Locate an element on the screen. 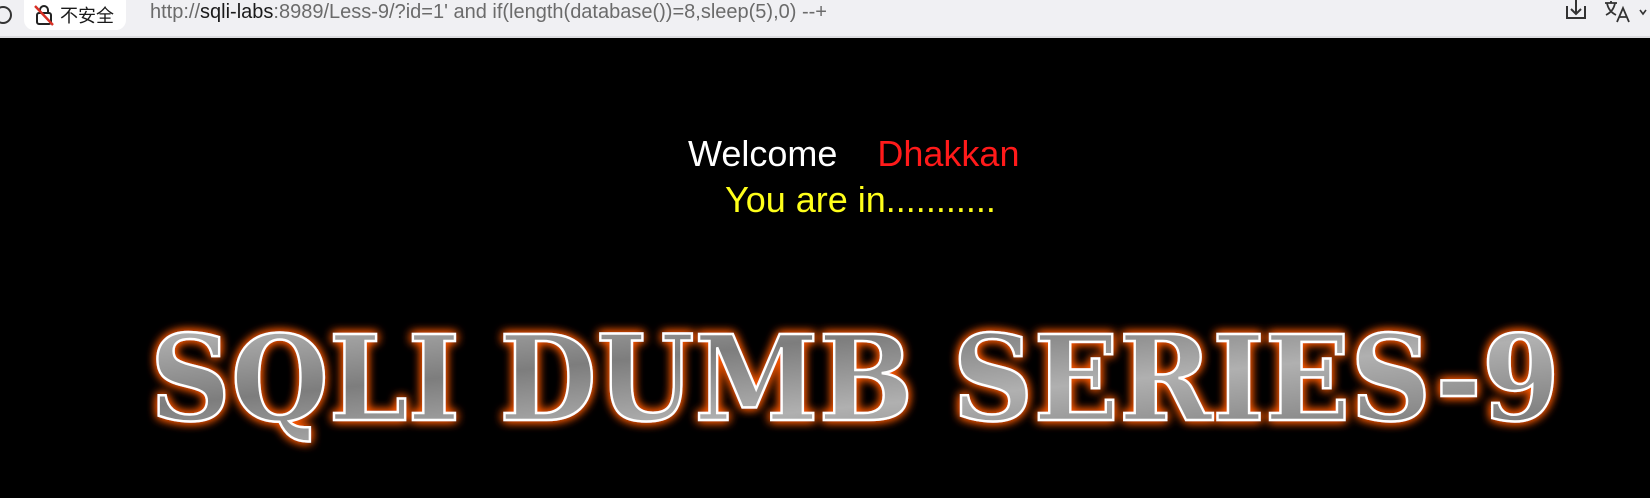 The height and width of the screenshot is (498, 1650). not-secure-lock-icon is located at coordinates (44, 15).